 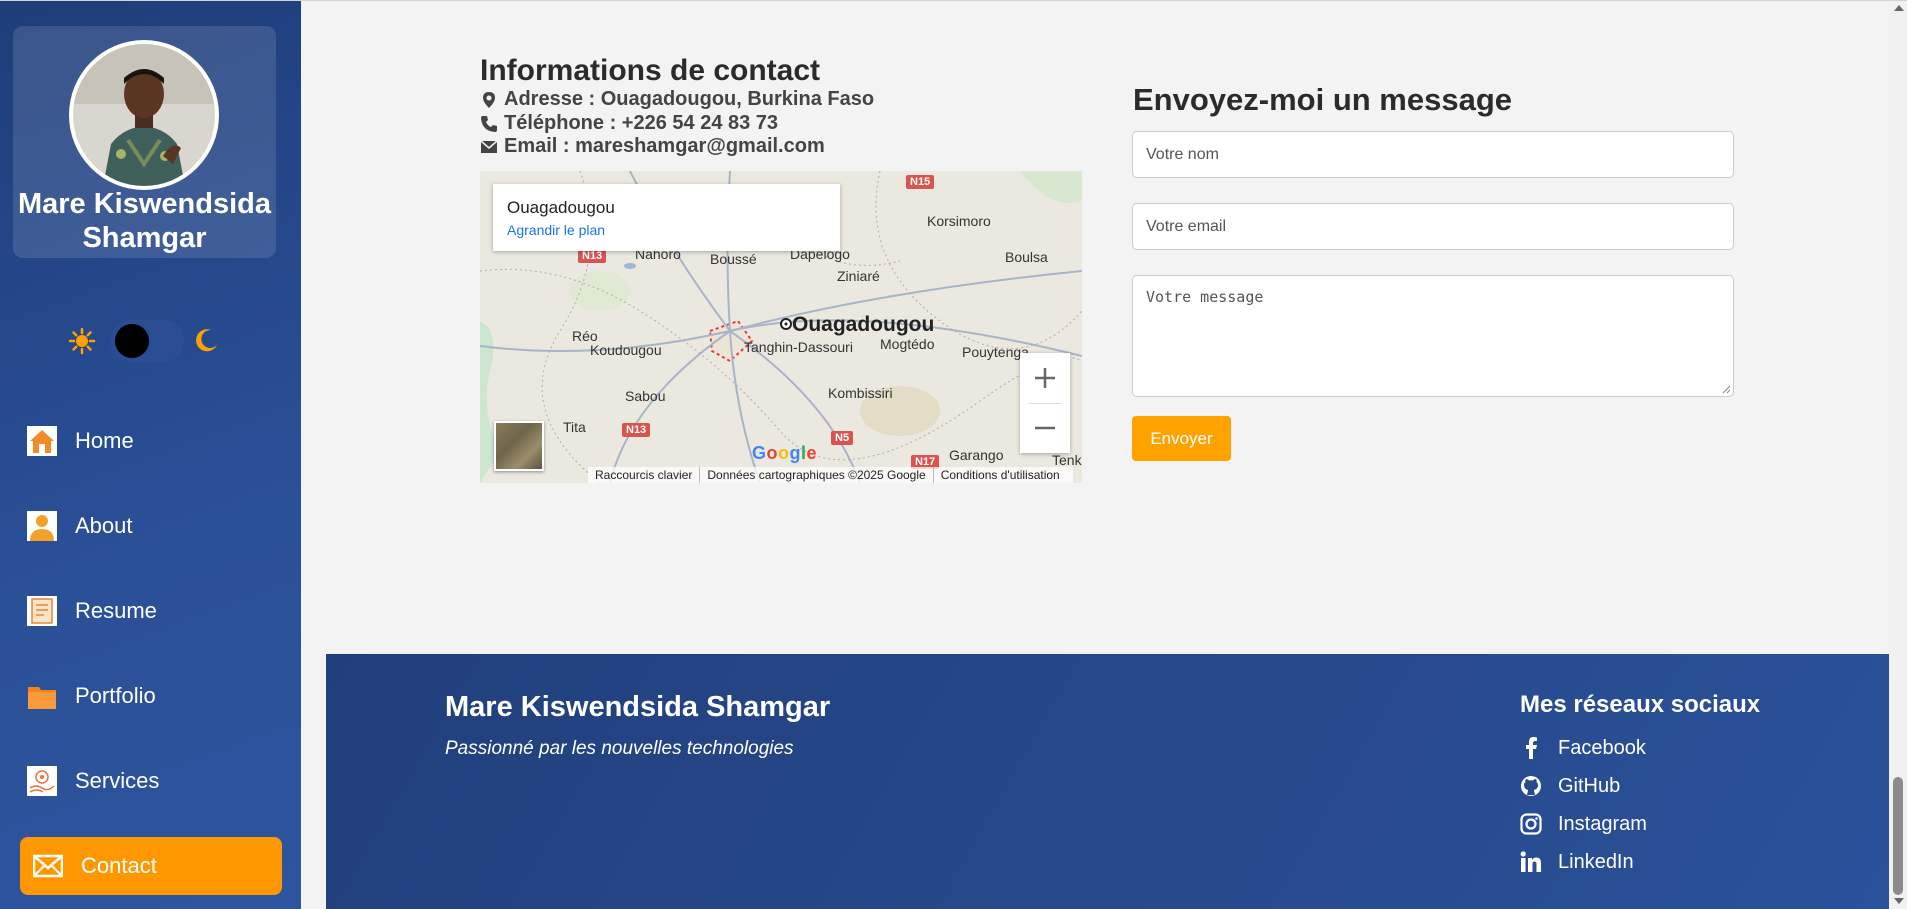 What do you see at coordinates (561, 207) in the screenshot?
I see `map-card-title: Ouagadougou` at bounding box center [561, 207].